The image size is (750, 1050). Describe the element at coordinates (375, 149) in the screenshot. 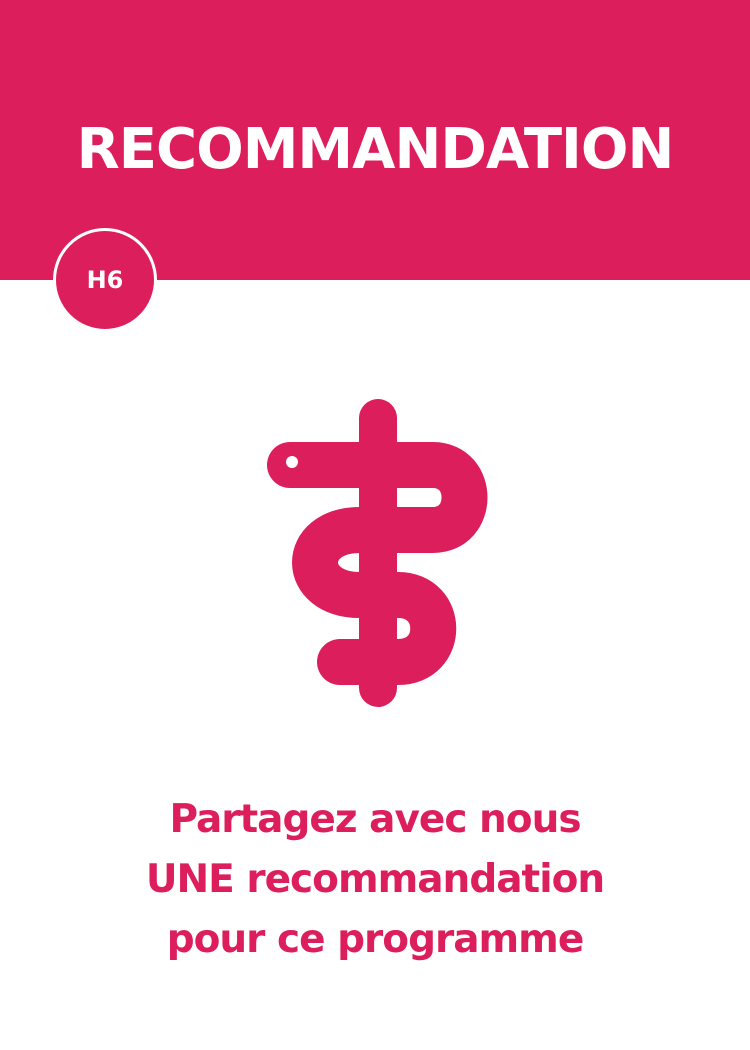

I see `card-title: RECOMMANDATION` at that location.